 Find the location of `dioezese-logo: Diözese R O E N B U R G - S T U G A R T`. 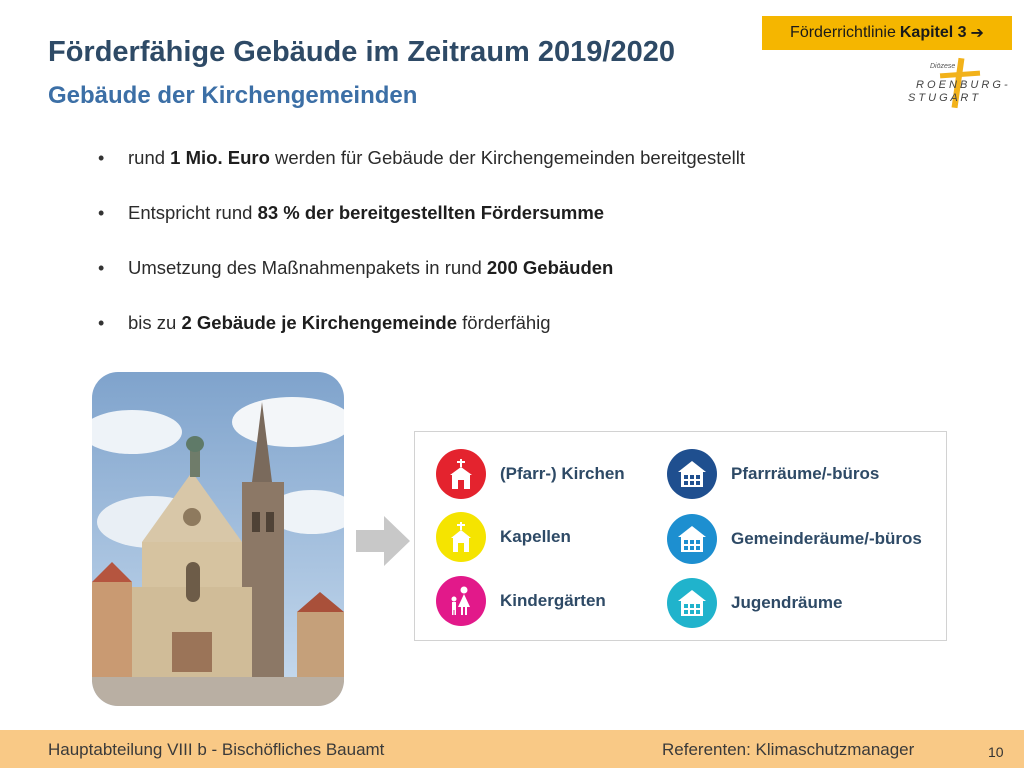

dioezese-logo: Diözese R O E N B U R G - S T U G A R T is located at coordinates (958, 83).